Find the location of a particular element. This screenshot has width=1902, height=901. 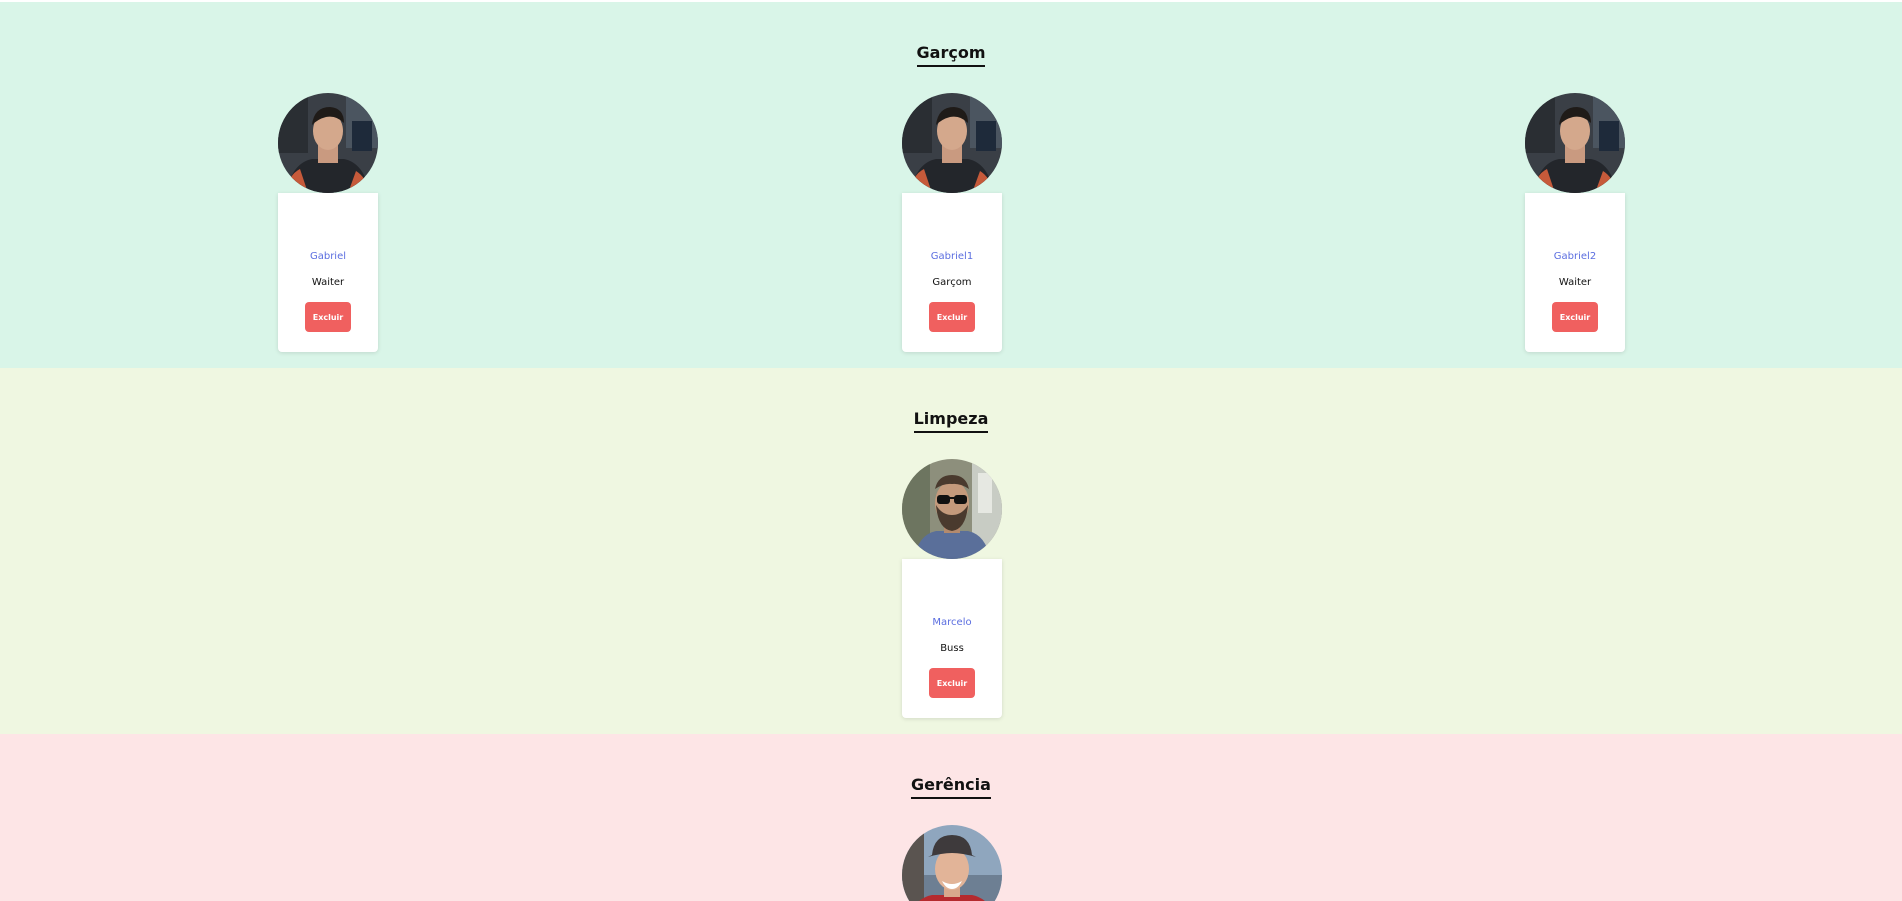

employee-name: Gabriel2 is located at coordinates (1575, 256).